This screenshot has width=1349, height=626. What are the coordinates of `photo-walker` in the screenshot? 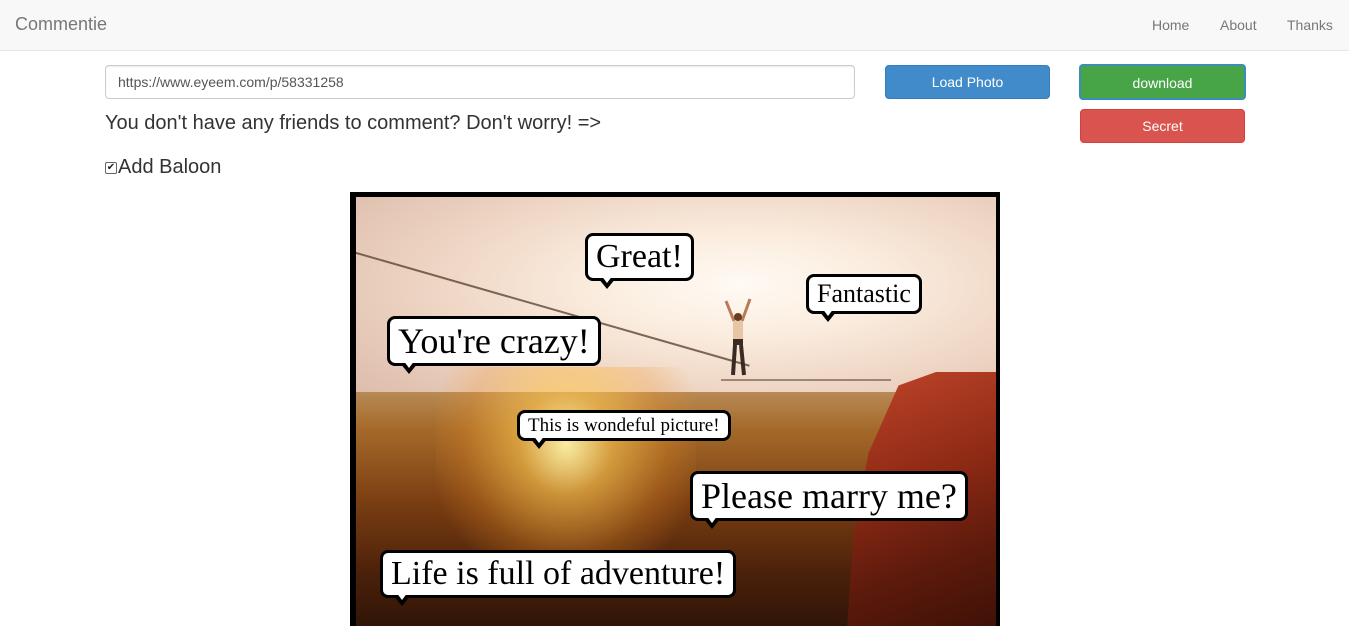 It's located at (738, 337).